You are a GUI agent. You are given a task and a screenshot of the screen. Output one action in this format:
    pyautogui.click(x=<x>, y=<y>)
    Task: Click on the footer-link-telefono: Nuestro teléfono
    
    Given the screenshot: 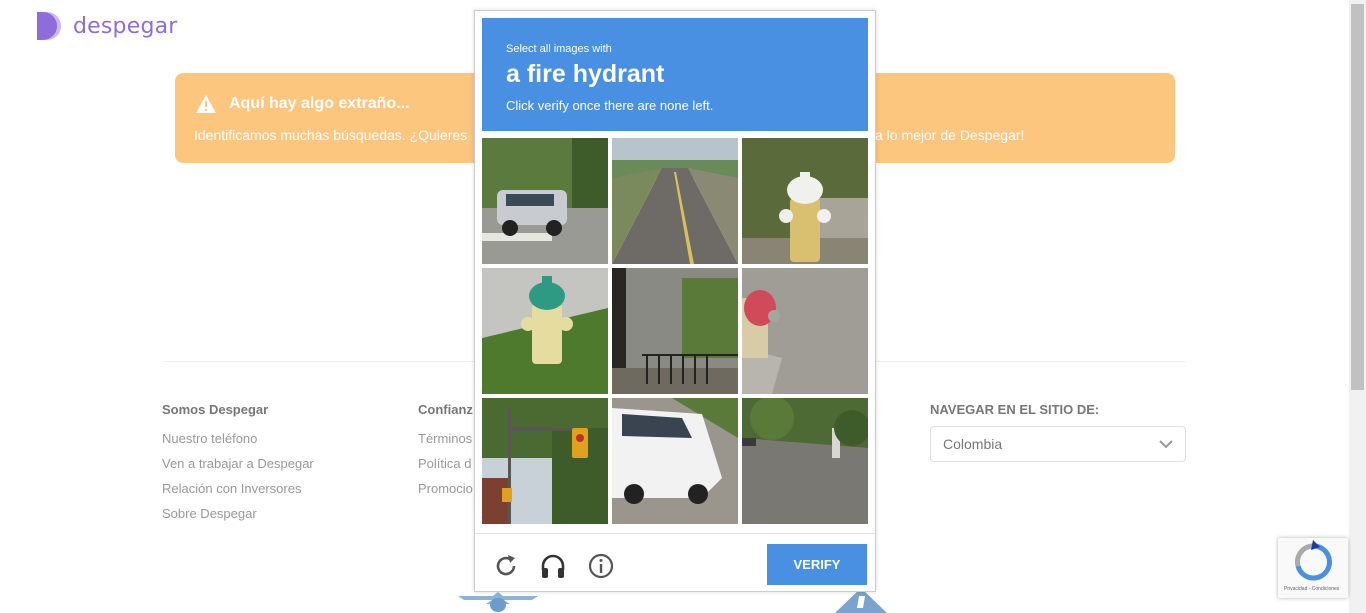 What is the action you would take?
    pyautogui.click(x=238, y=438)
    